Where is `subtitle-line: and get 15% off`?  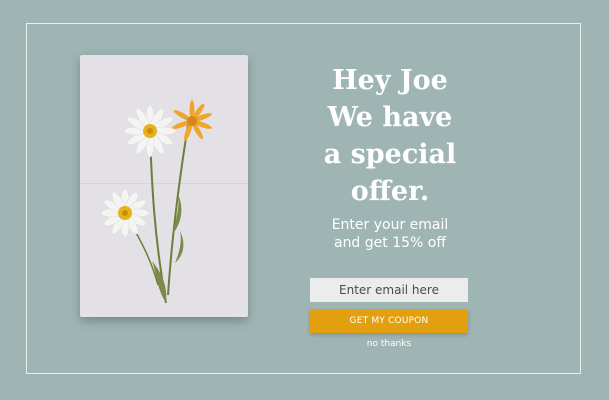 subtitle-line: and get 15% off is located at coordinates (389, 243).